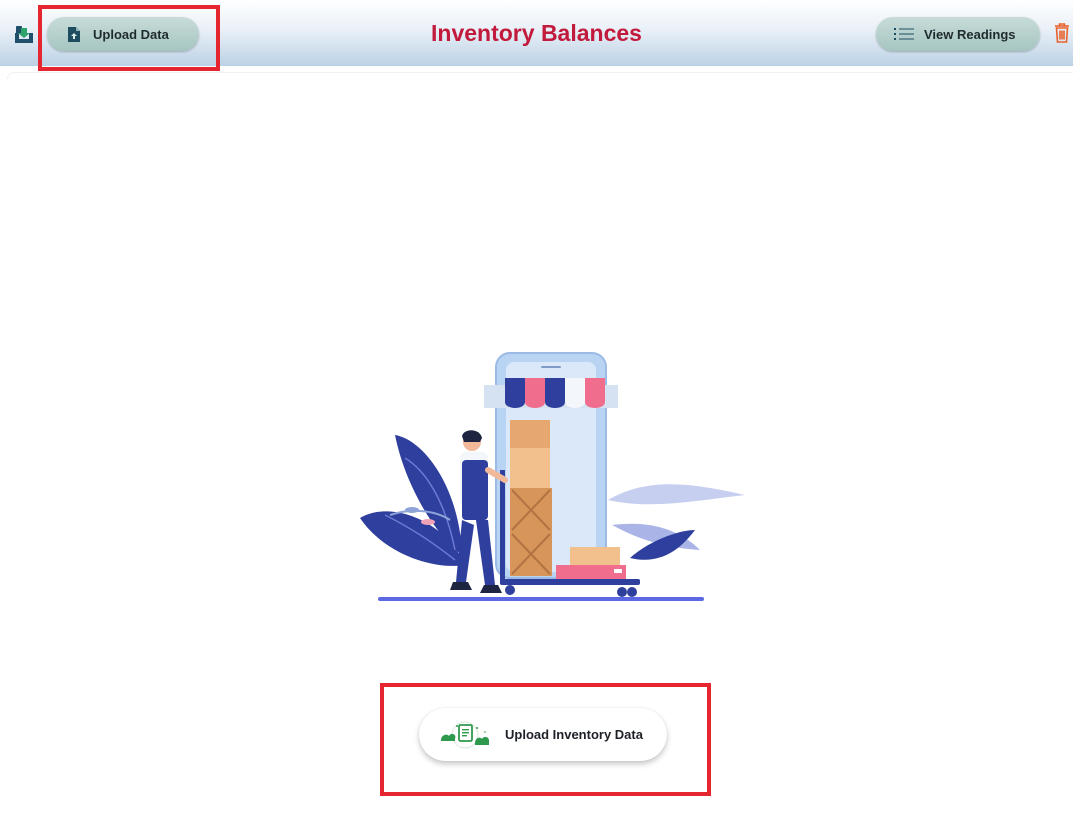 The width and height of the screenshot is (1073, 820). Describe the element at coordinates (574, 734) in the screenshot. I see `upload-inventory-data-label: Upload Inventory Data` at that location.